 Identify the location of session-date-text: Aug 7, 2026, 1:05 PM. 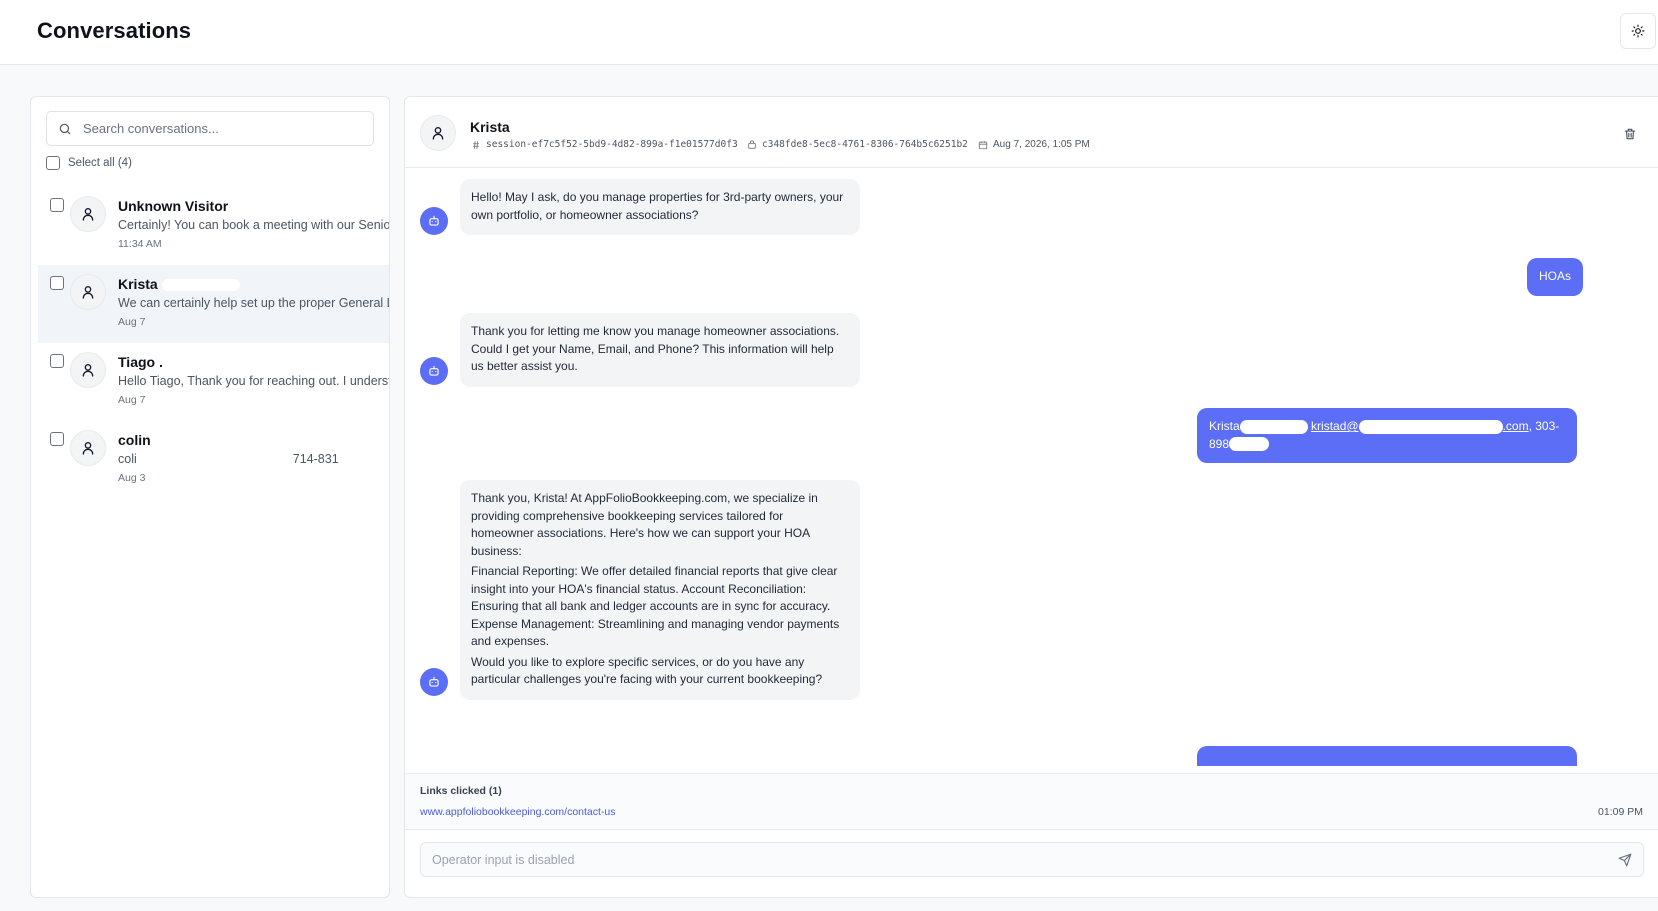
(1041, 144).